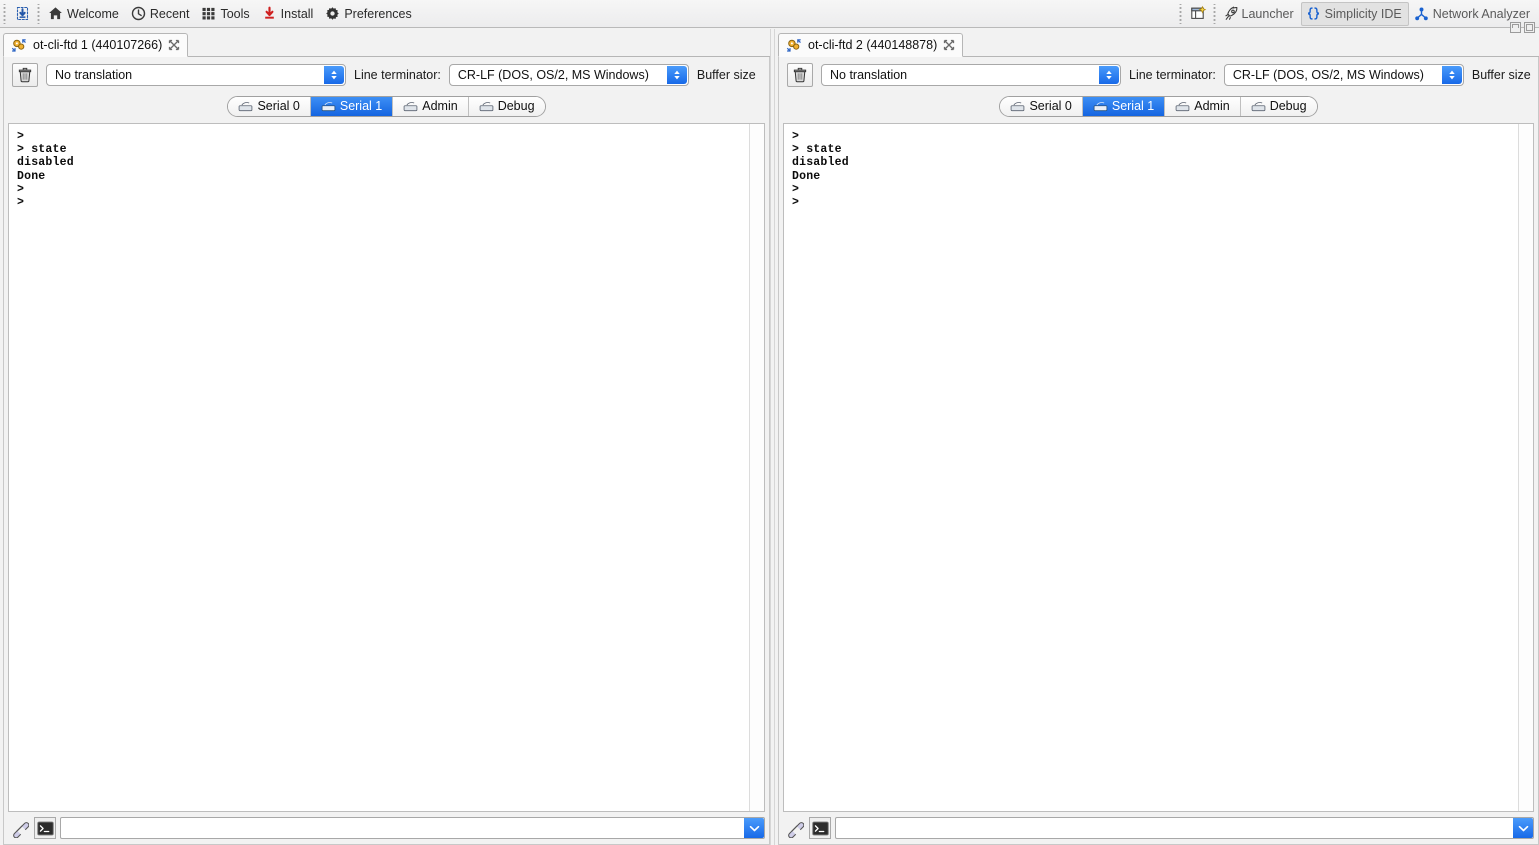 The height and width of the screenshot is (845, 1539). What do you see at coordinates (93, 13) in the screenshot?
I see `toolbar-label-welcome: Welcome` at bounding box center [93, 13].